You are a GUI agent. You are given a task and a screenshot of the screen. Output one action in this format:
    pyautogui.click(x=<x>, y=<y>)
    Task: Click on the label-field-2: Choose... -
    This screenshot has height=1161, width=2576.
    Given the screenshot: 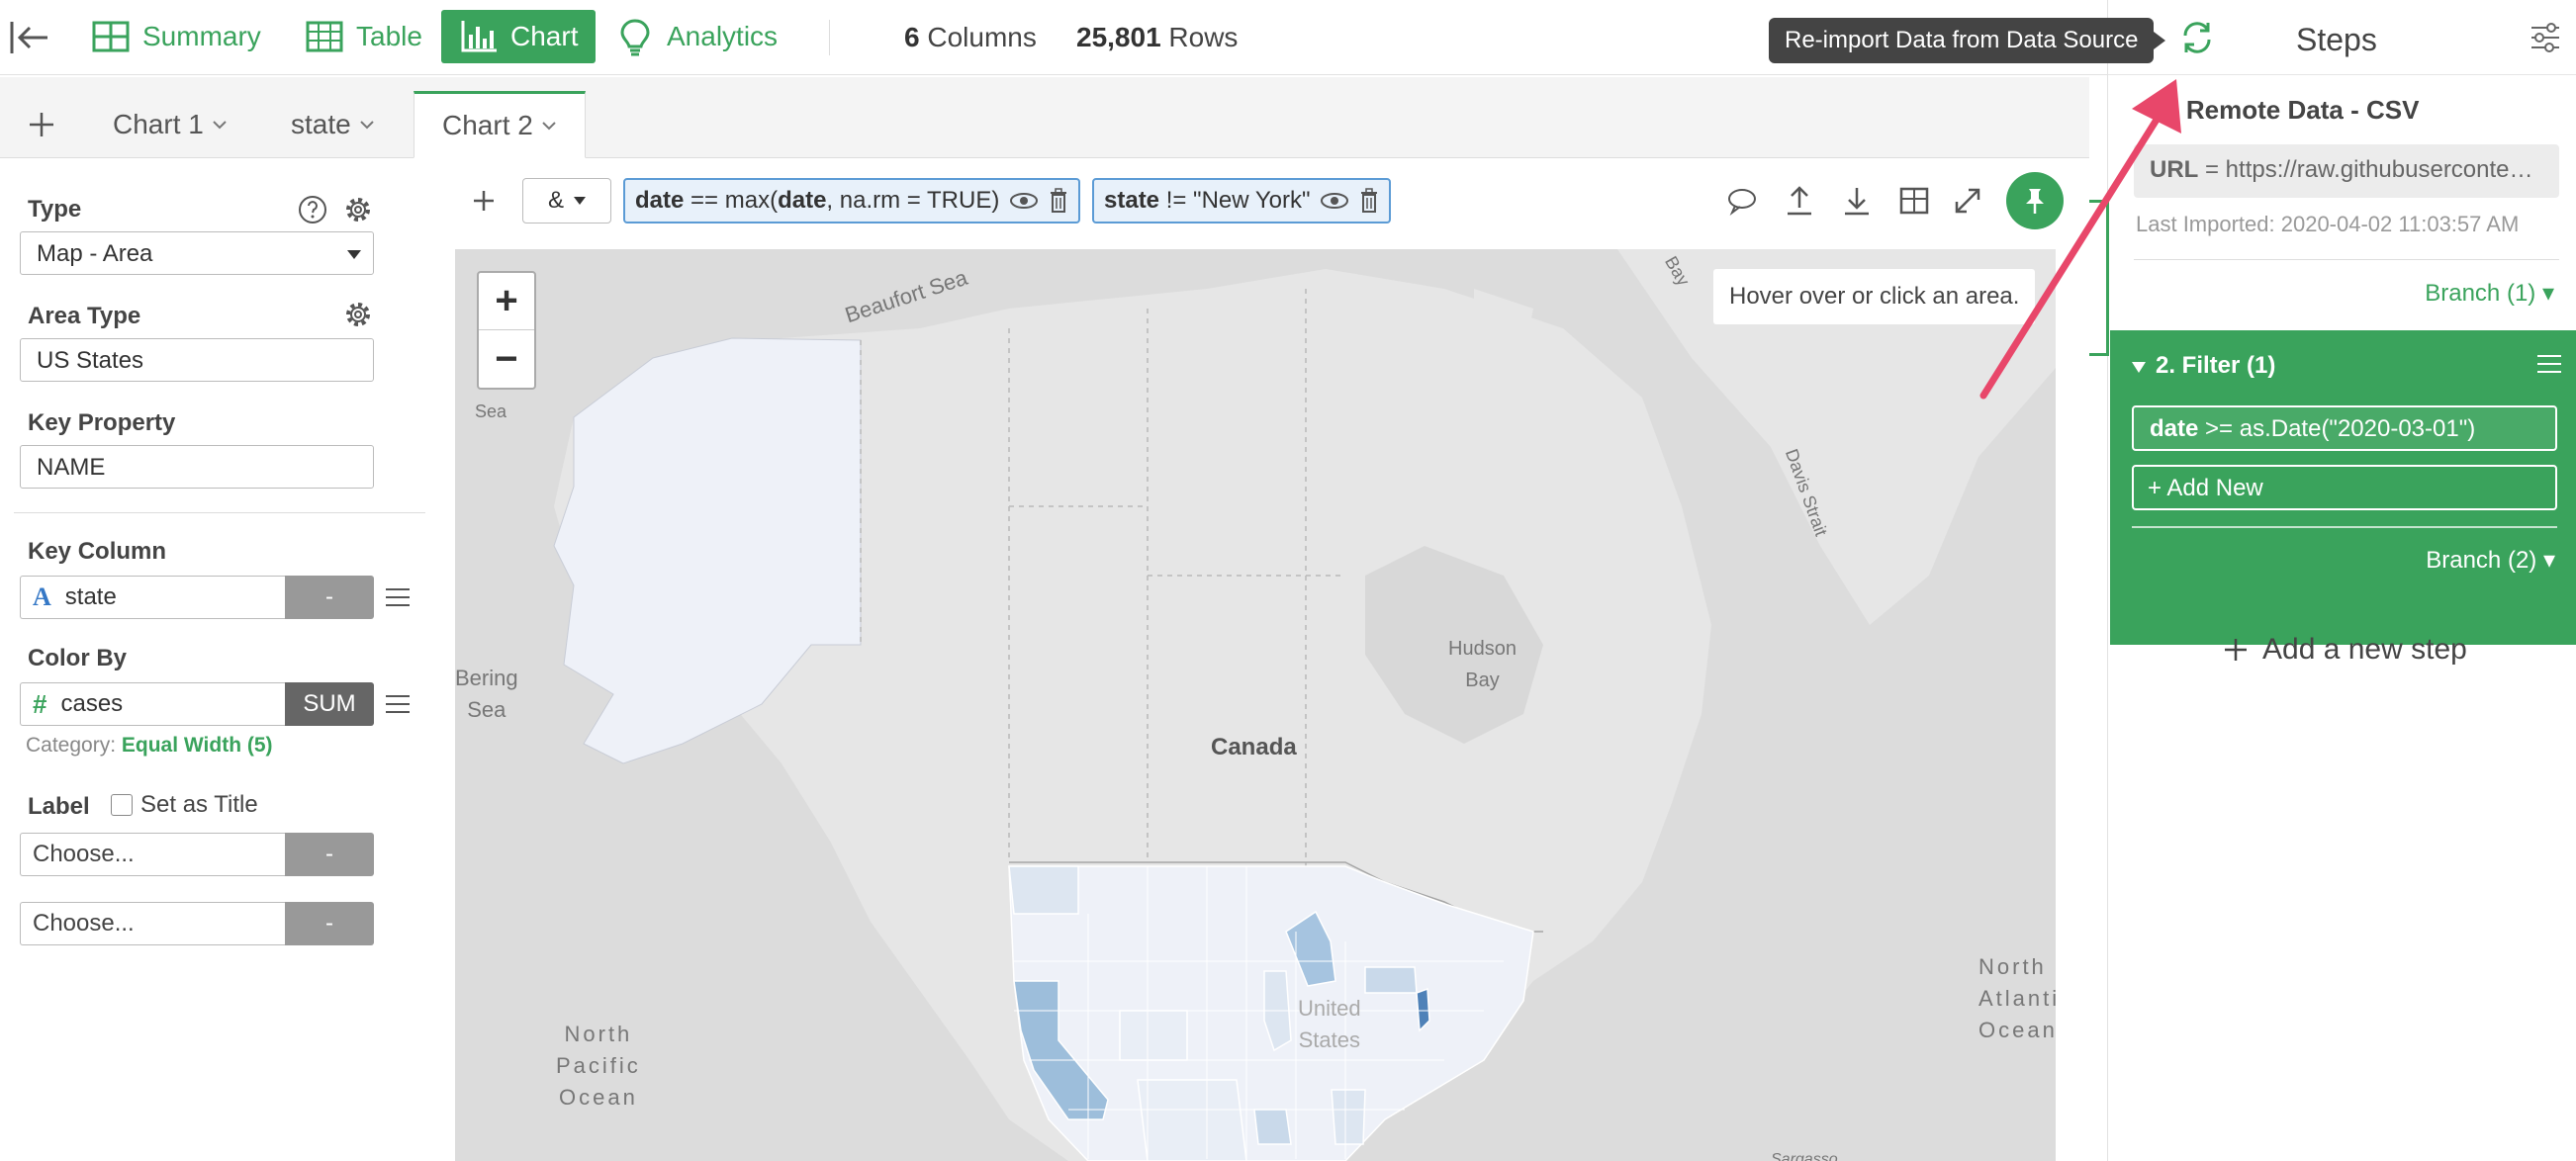 What is the action you would take?
    pyautogui.click(x=197, y=924)
    